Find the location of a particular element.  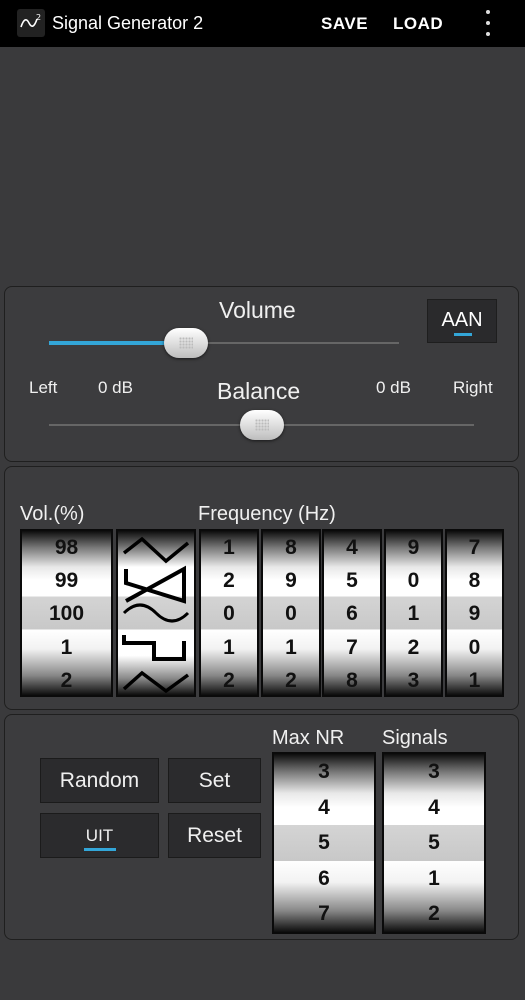

output-off-toggle-button: UIT is located at coordinates (99, 835).